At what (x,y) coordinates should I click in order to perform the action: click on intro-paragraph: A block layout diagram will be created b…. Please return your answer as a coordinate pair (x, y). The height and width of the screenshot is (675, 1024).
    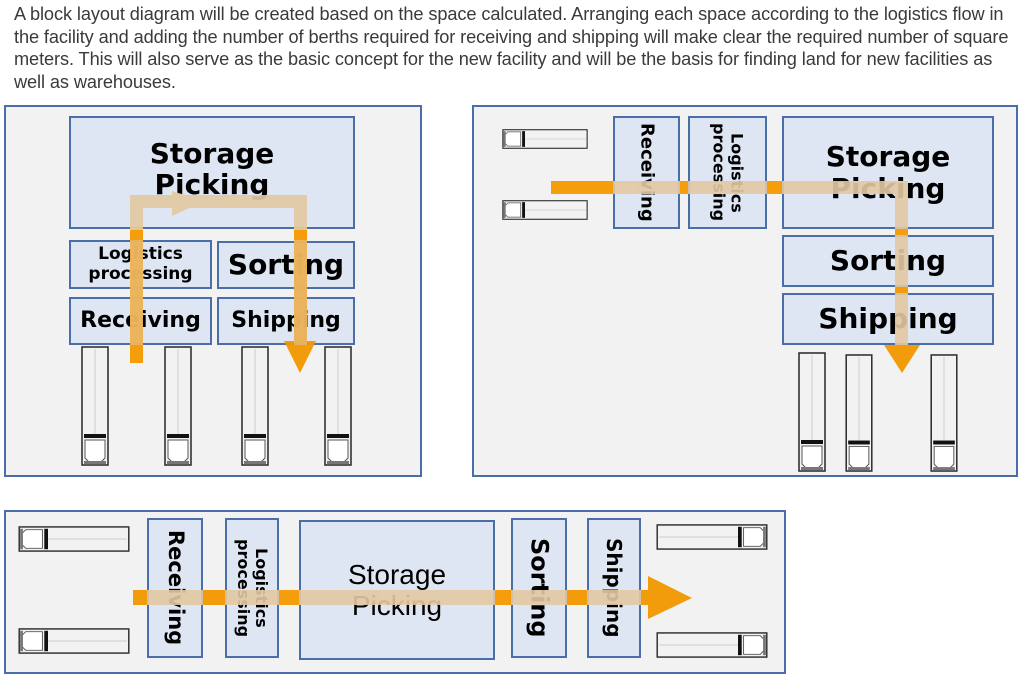
    Looking at the image, I should click on (511, 48).